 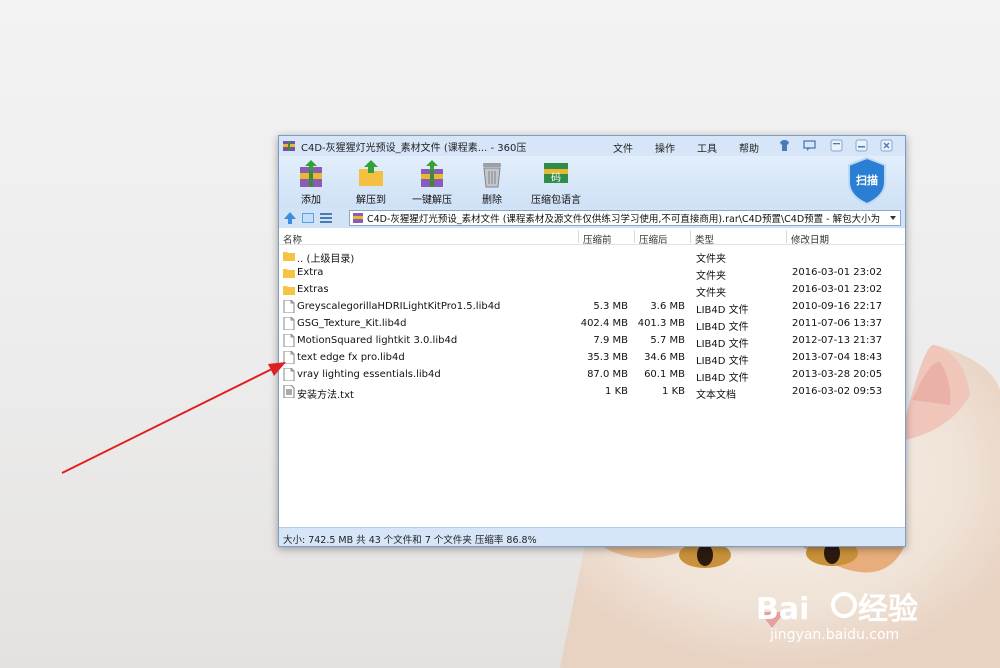 I want to click on file-date: 2010-09-16 22:17, so click(x=837, y=306).